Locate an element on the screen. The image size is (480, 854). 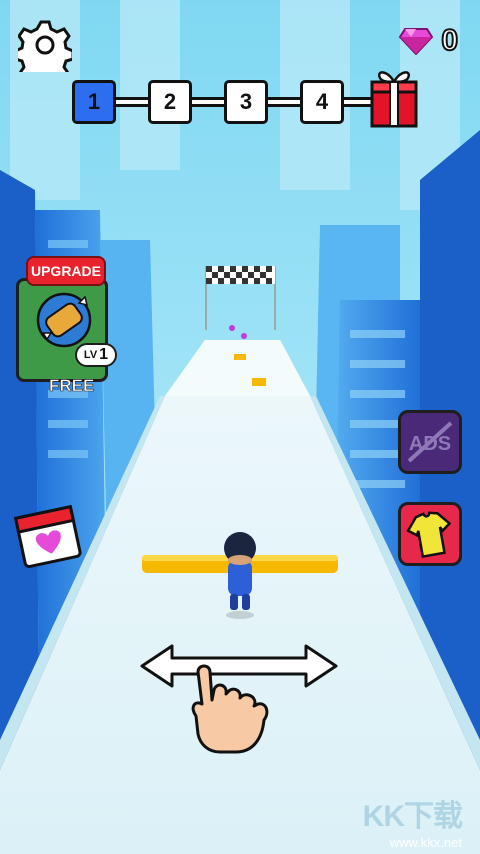
no-ads-button: ADS is located at coordinates (430, 442).